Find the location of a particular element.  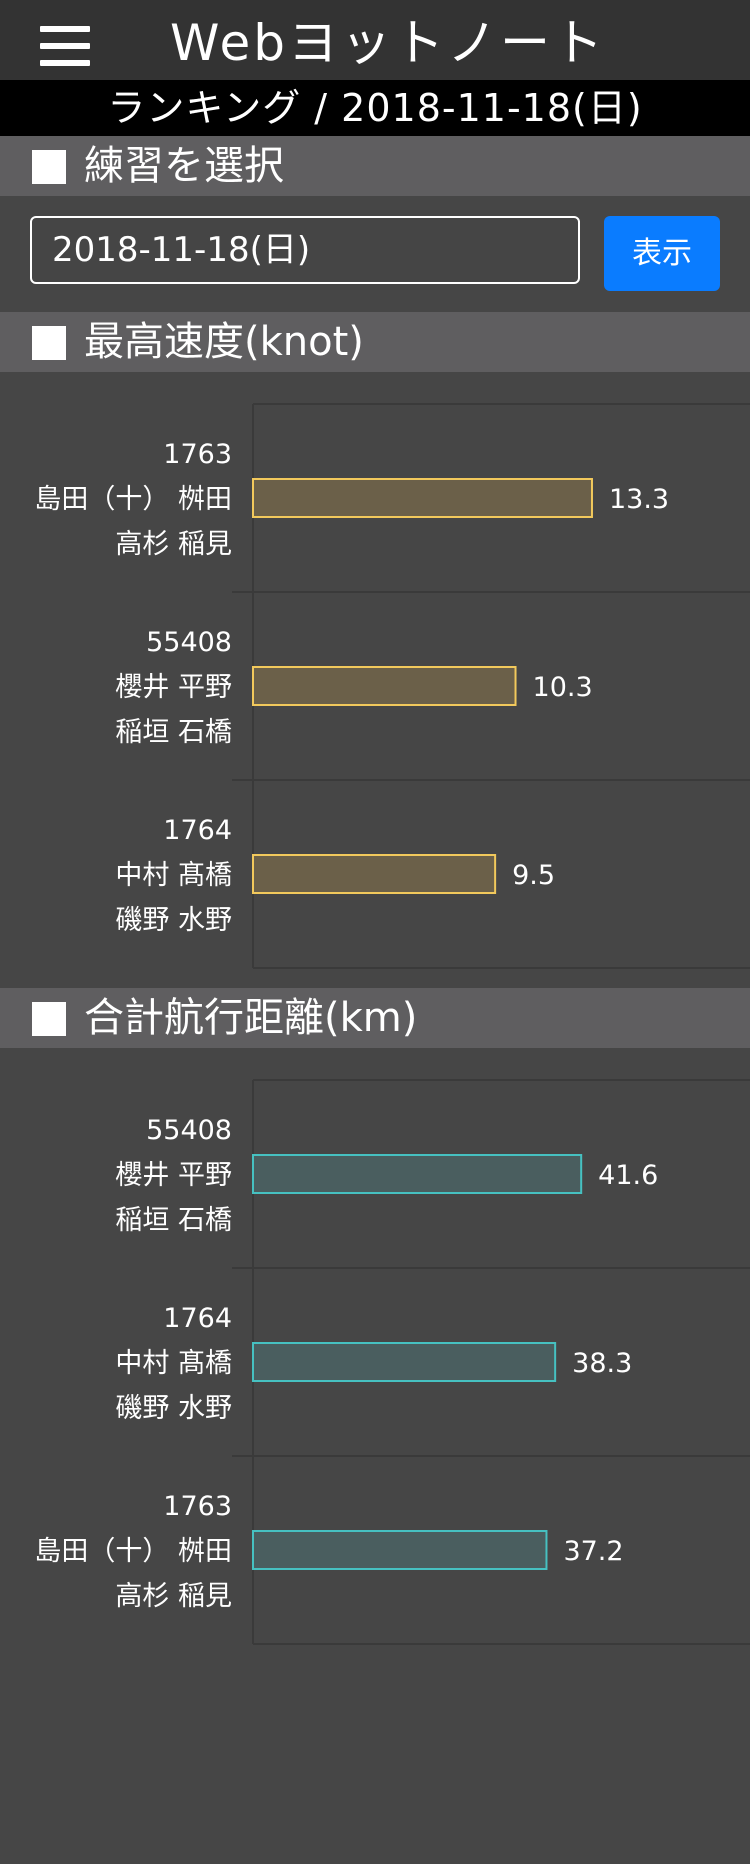

distance-section-header: 合計航行距離(km) is located at coordinates (375, 1018).